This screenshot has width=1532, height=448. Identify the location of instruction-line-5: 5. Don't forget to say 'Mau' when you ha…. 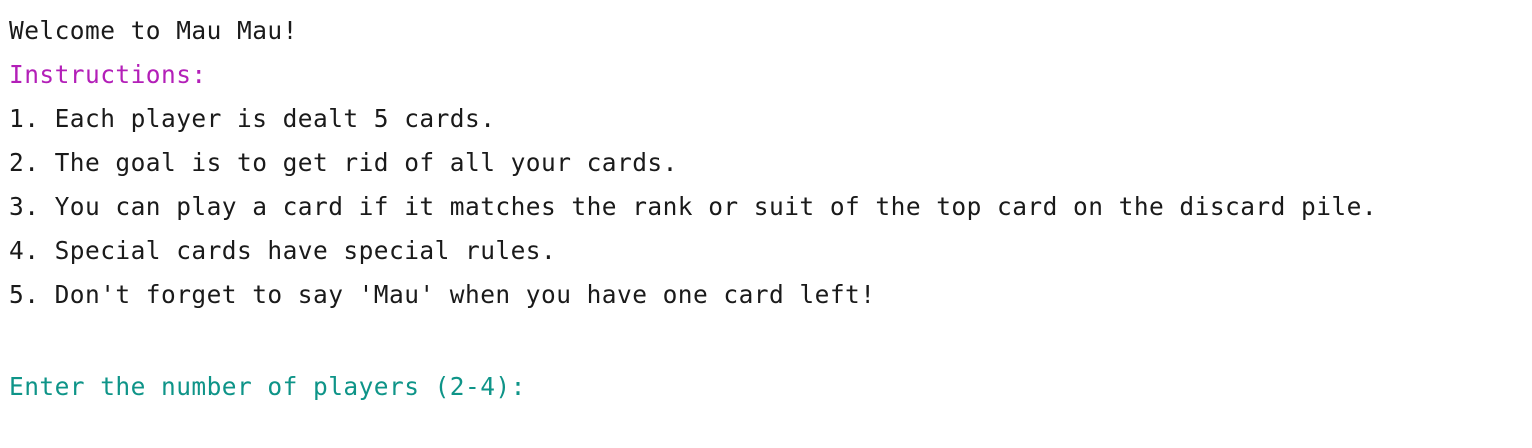
(442, 294).